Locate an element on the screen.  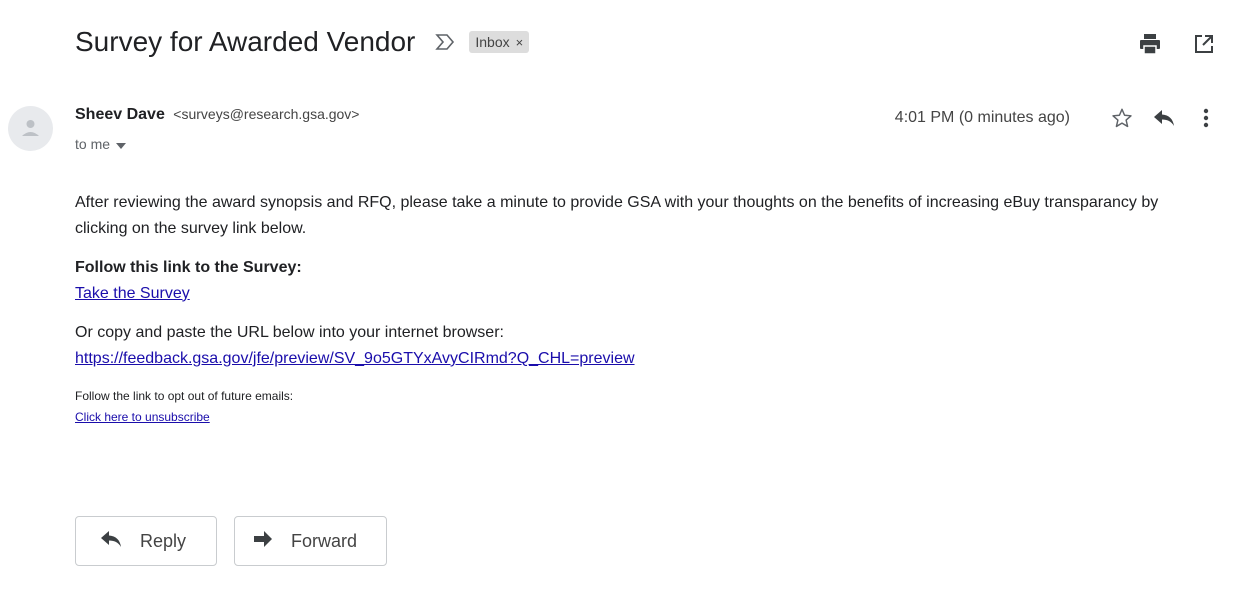
sender-name: Sheev Dave is located at coordinates (120, 114).